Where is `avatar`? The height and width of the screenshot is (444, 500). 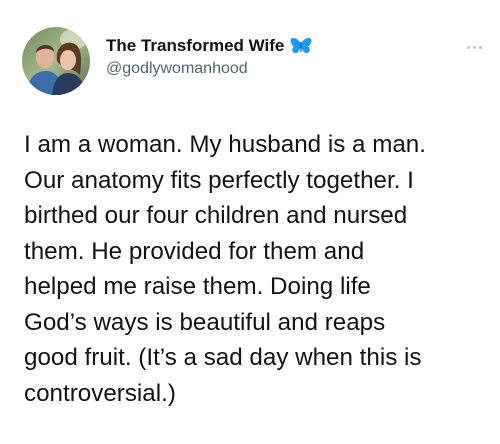 avatar is located at coordinates (56, 61).